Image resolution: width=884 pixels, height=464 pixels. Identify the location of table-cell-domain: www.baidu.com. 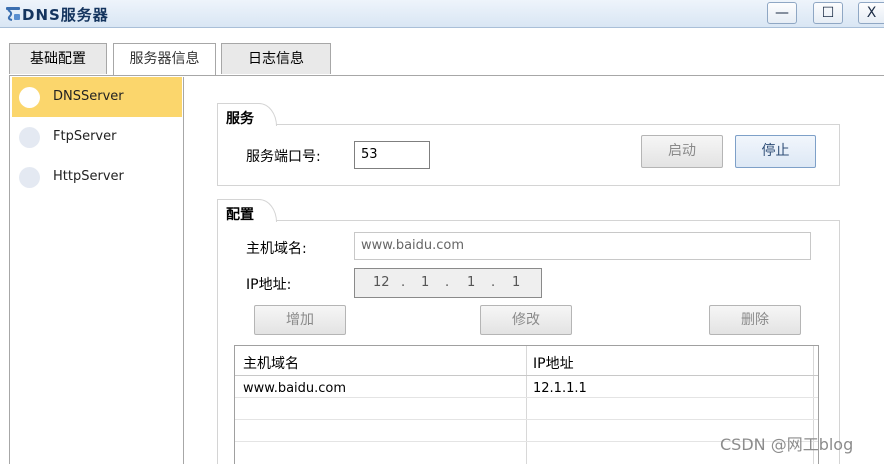
(294, 388).